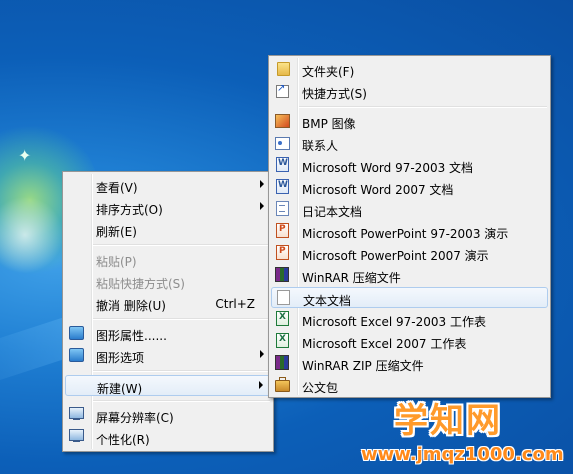 This screenshot has height=474, width=573. Describe the element at coordinates (120, 358) in the screenshot. I see `menu-item-label: 图形选项` at that location.